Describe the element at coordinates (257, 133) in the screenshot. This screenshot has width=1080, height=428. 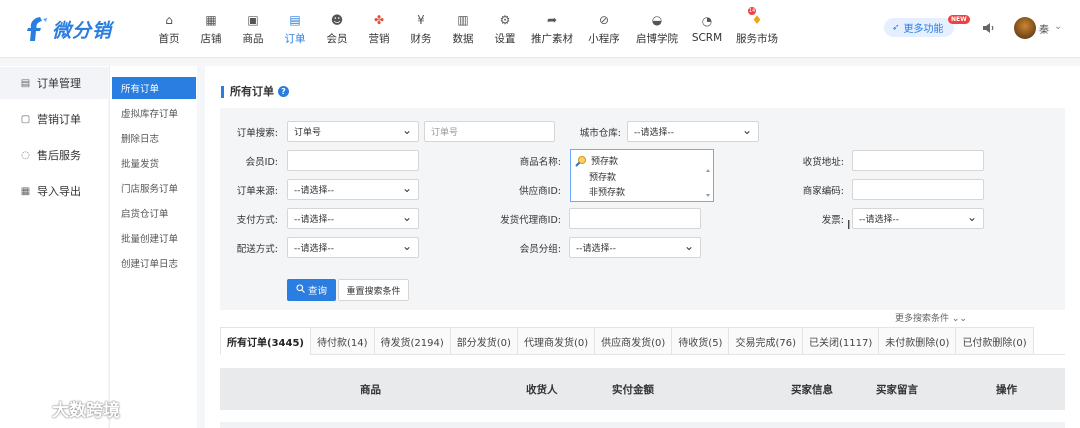
I see `order-search-label: 订单搜索:` at that location.